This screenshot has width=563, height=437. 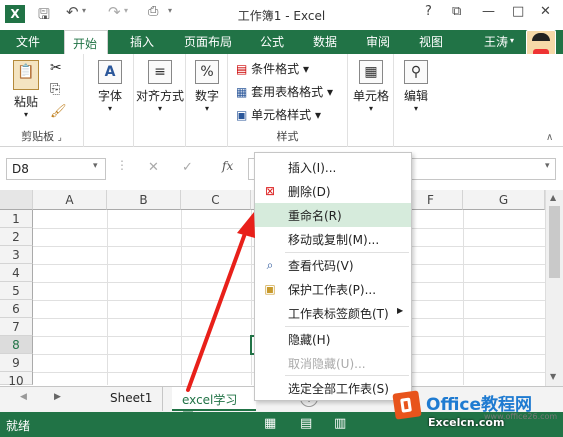 I want to click on annotation-arrow, so click(x=220, y=302).